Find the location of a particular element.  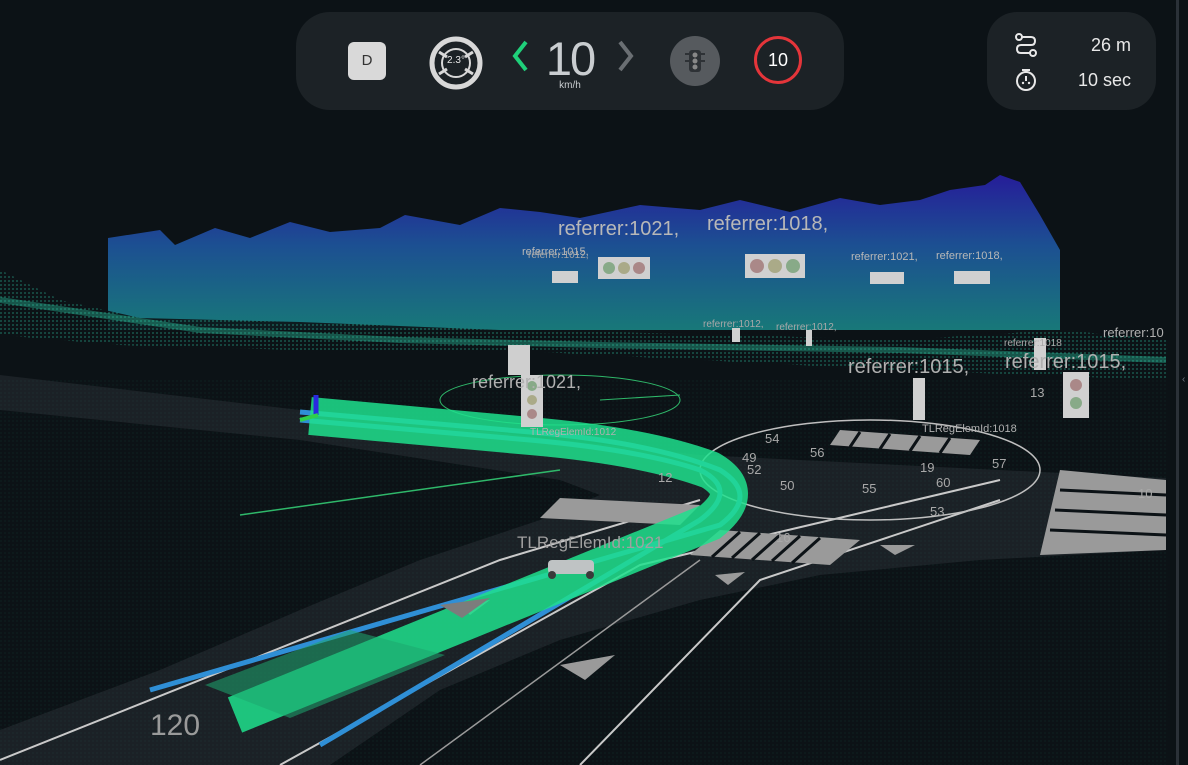

time-value: 10 sec is located at coordinates (1104, 80).